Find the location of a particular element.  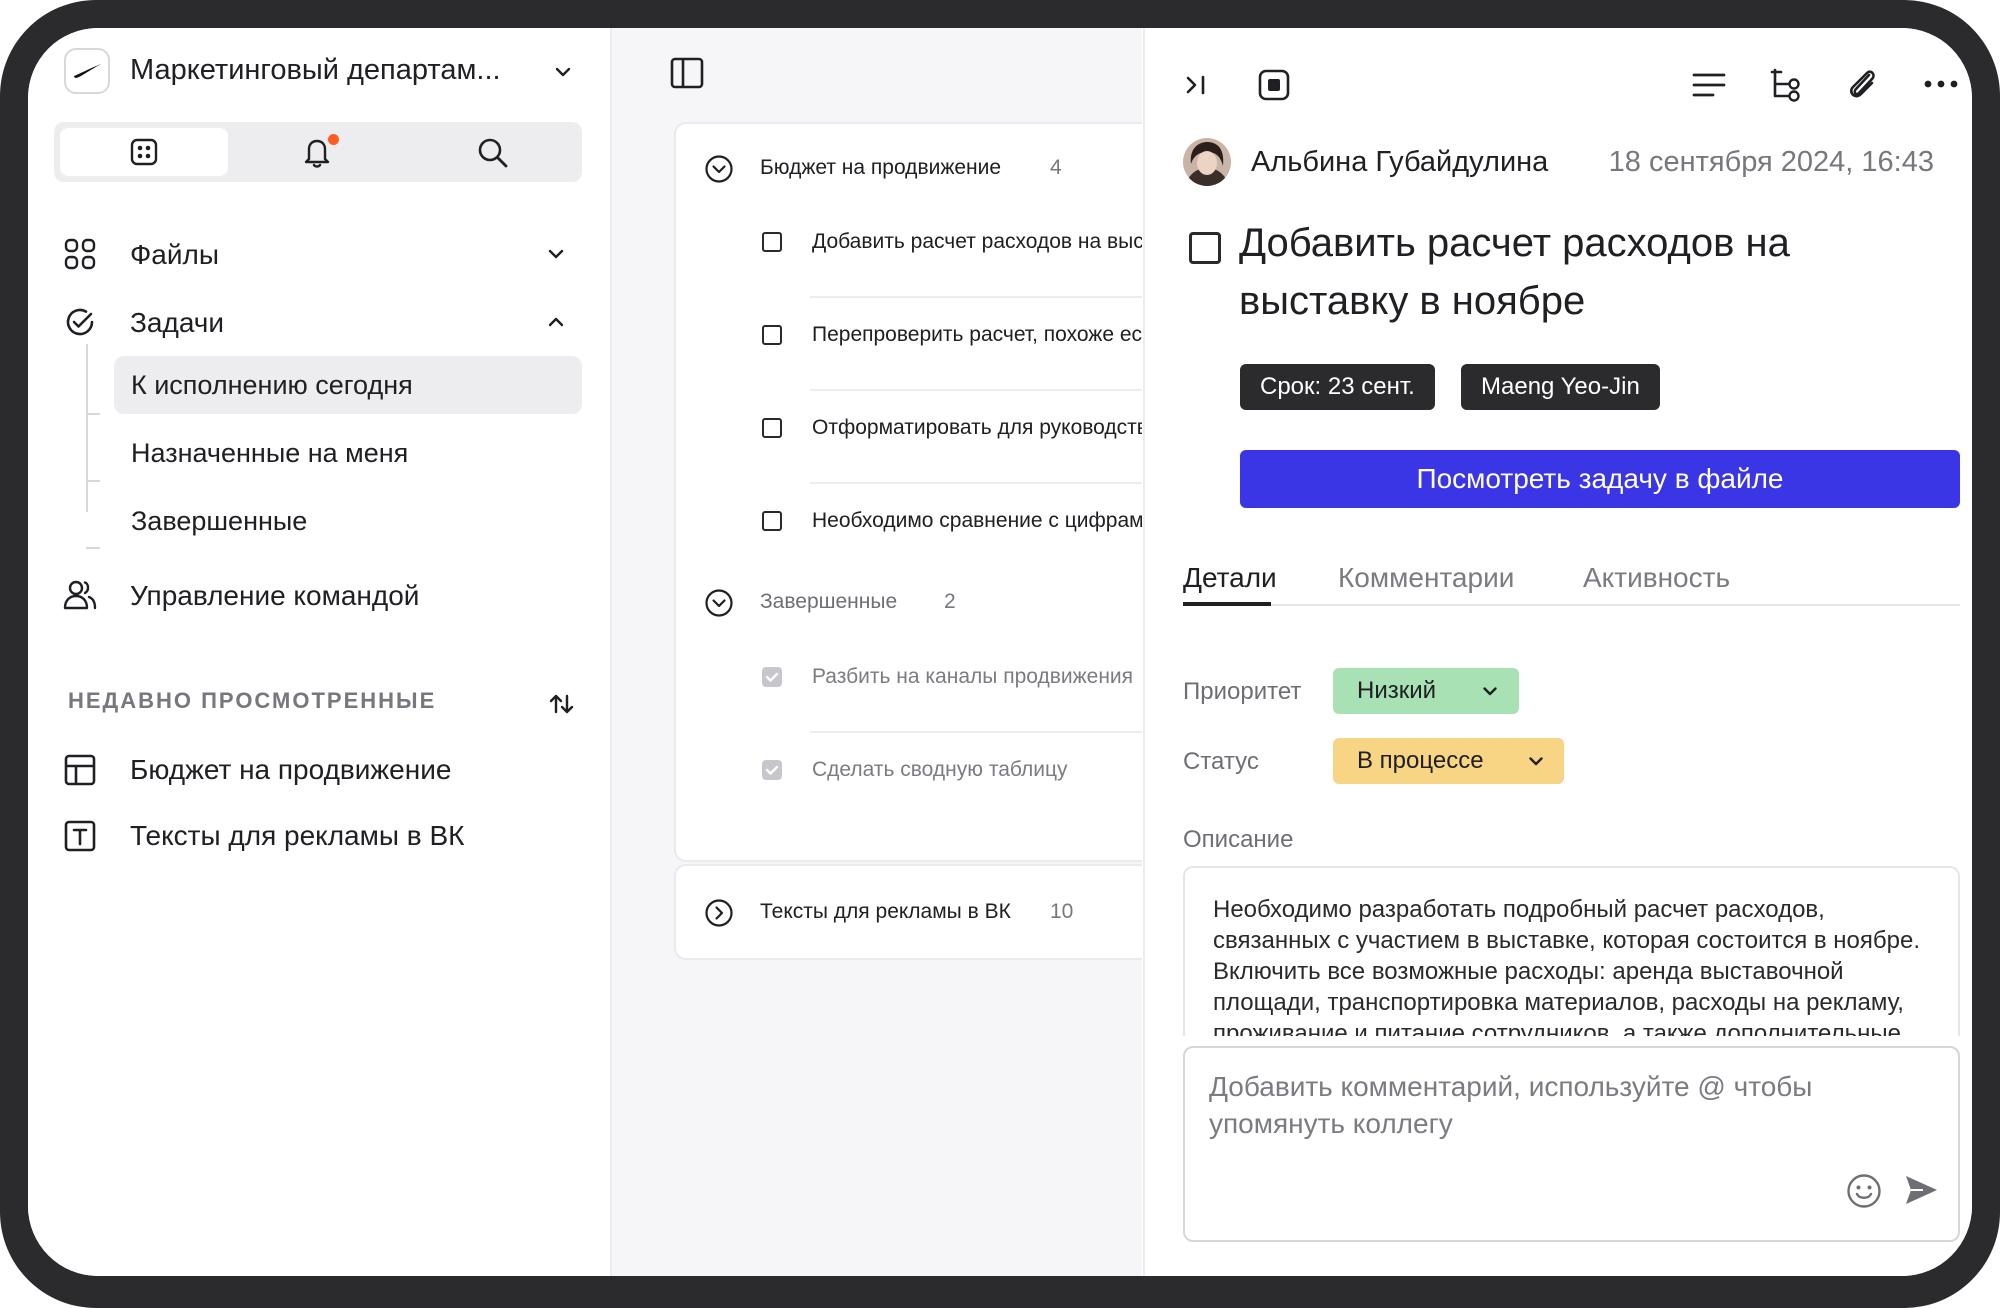

user-photo is located at coordinates (1207, 162).